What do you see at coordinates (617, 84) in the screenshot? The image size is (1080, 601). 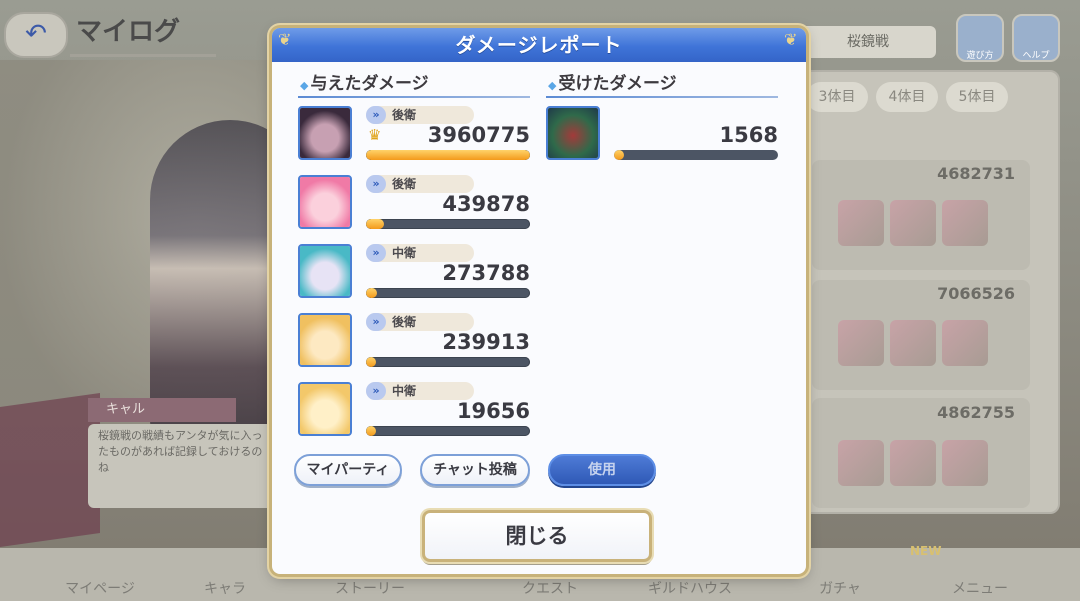 I see `received-damage-title-text: 受けたダメージ` at bounding box center [617, 84].